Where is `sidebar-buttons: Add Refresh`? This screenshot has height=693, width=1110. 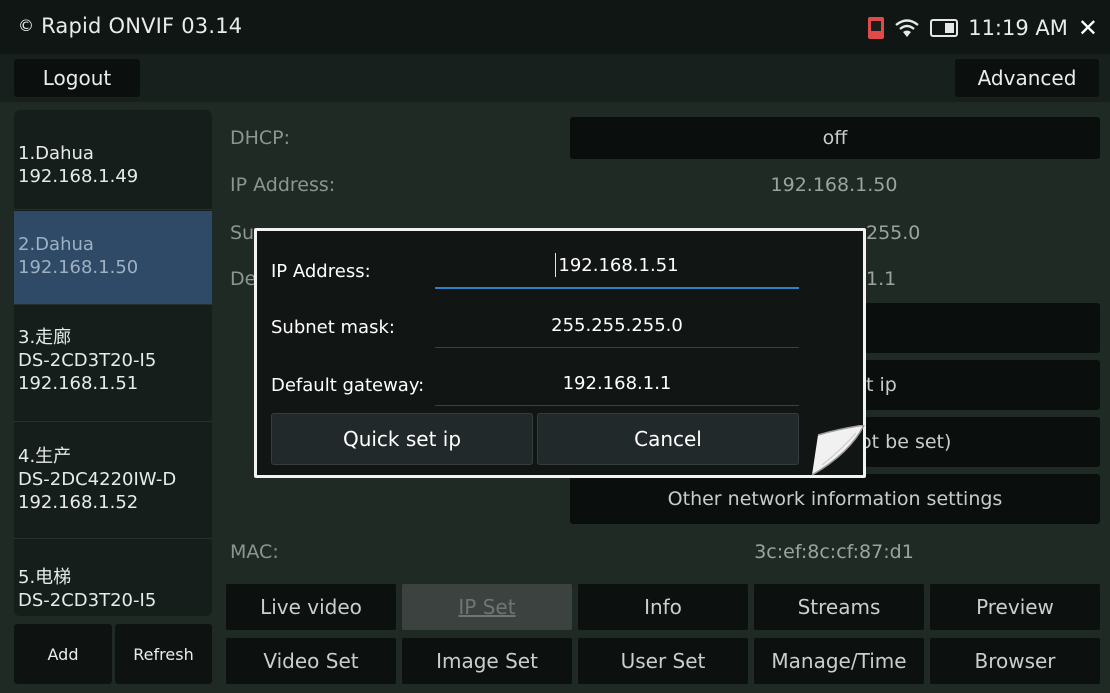 sidebar-buttons: Add Refresh is located at coordinates (113, 654).